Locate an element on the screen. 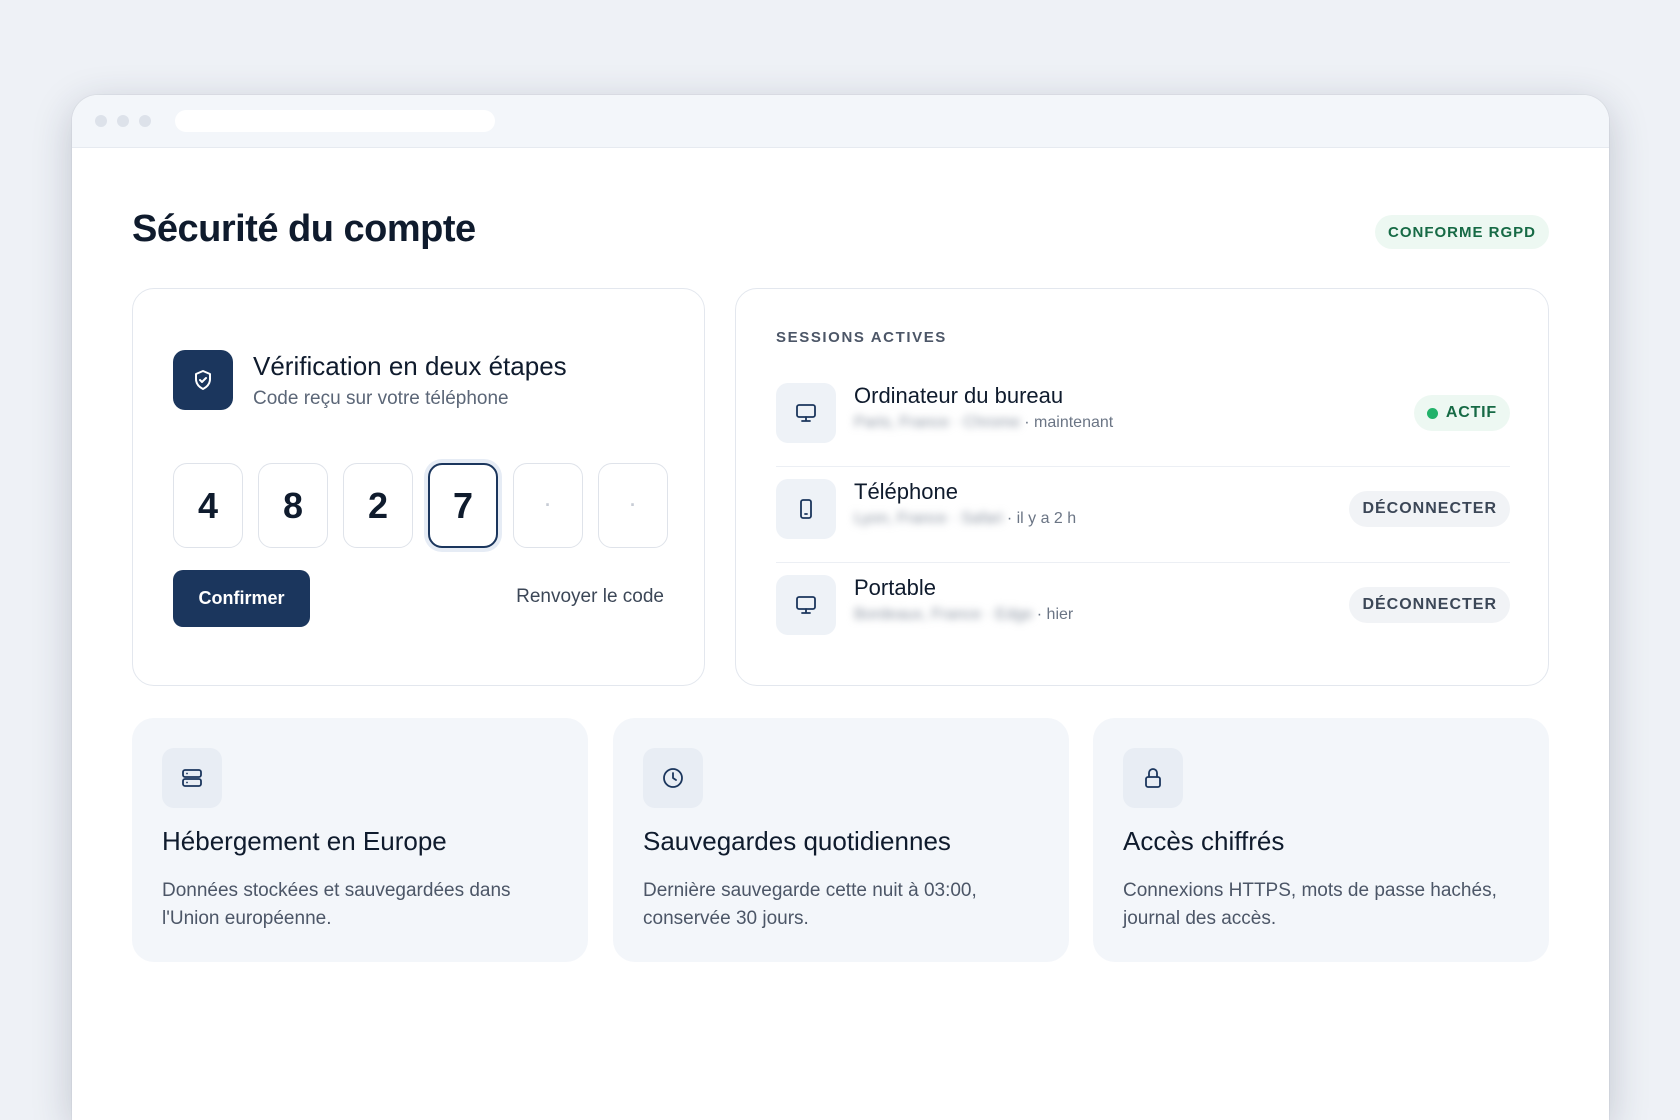 The height and width of the screenshot is (1120, 1680). otp-digit-4: 7 is located at coordinates (463, 505).